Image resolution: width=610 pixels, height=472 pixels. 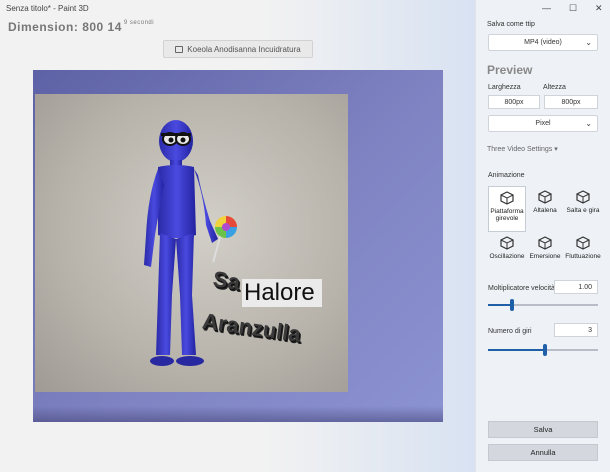 I want to click on three-video-settings-label: Three Video Settings, so click(x=520, y=149).